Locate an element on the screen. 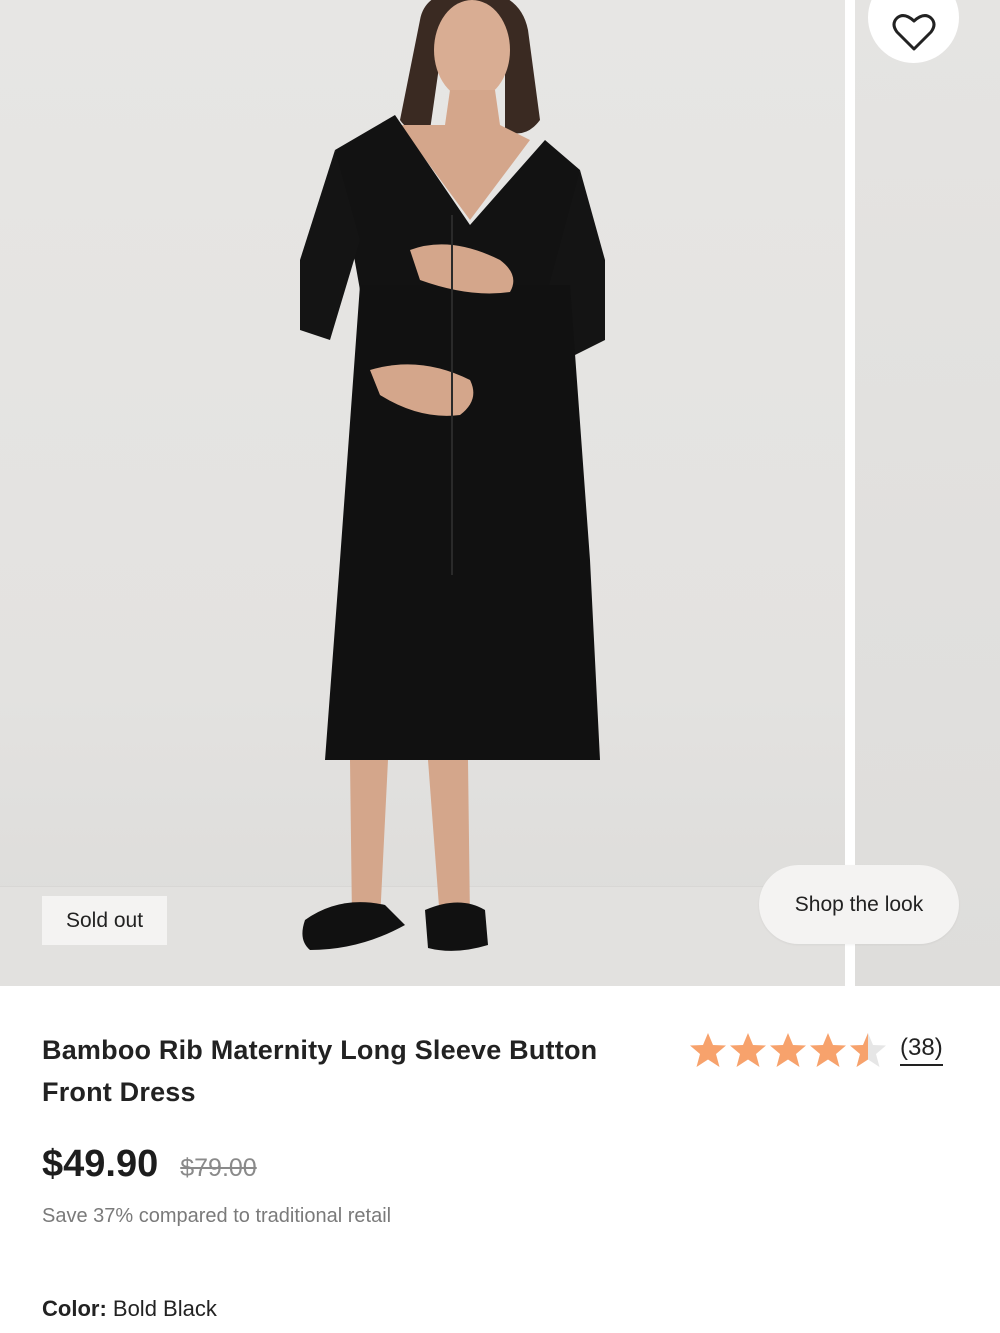  product-rating: (38) is located at coordinates (815, 1050).